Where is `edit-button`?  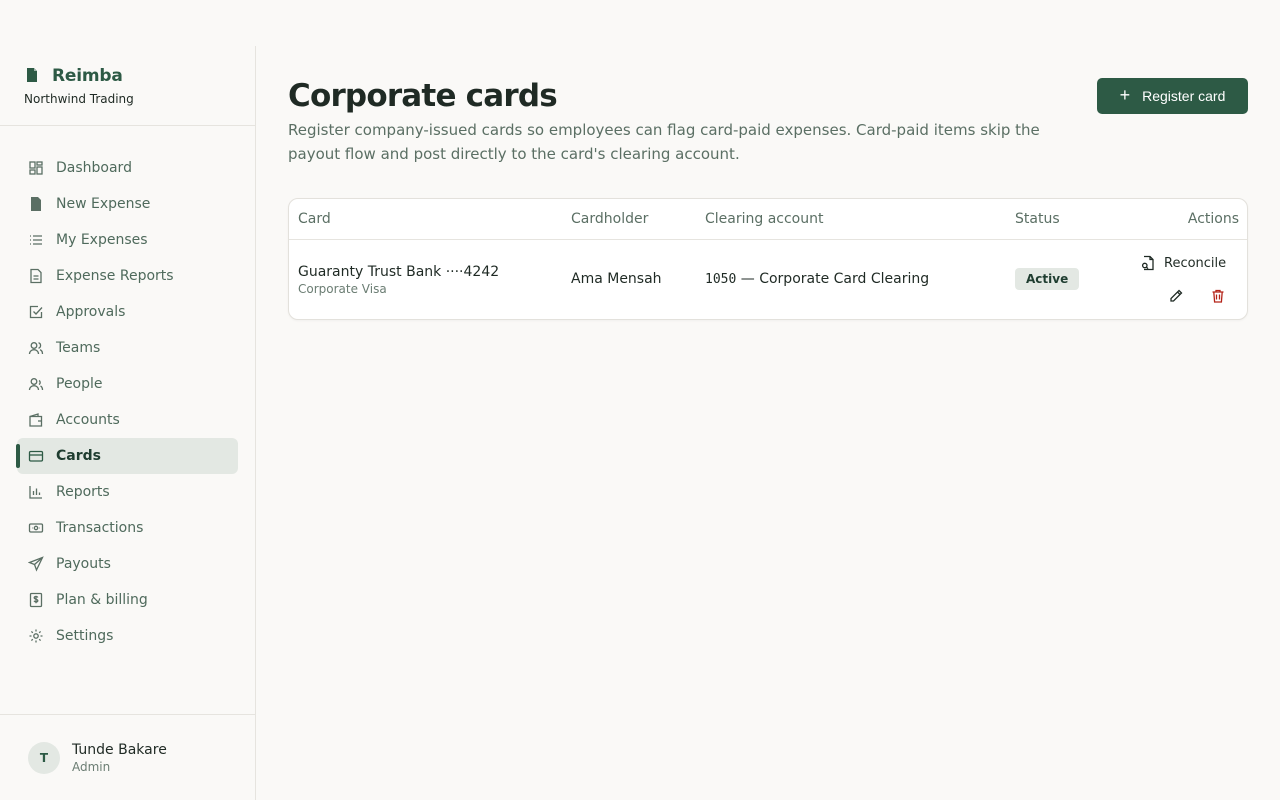 edit-button is located at coordinates (1176, 296).